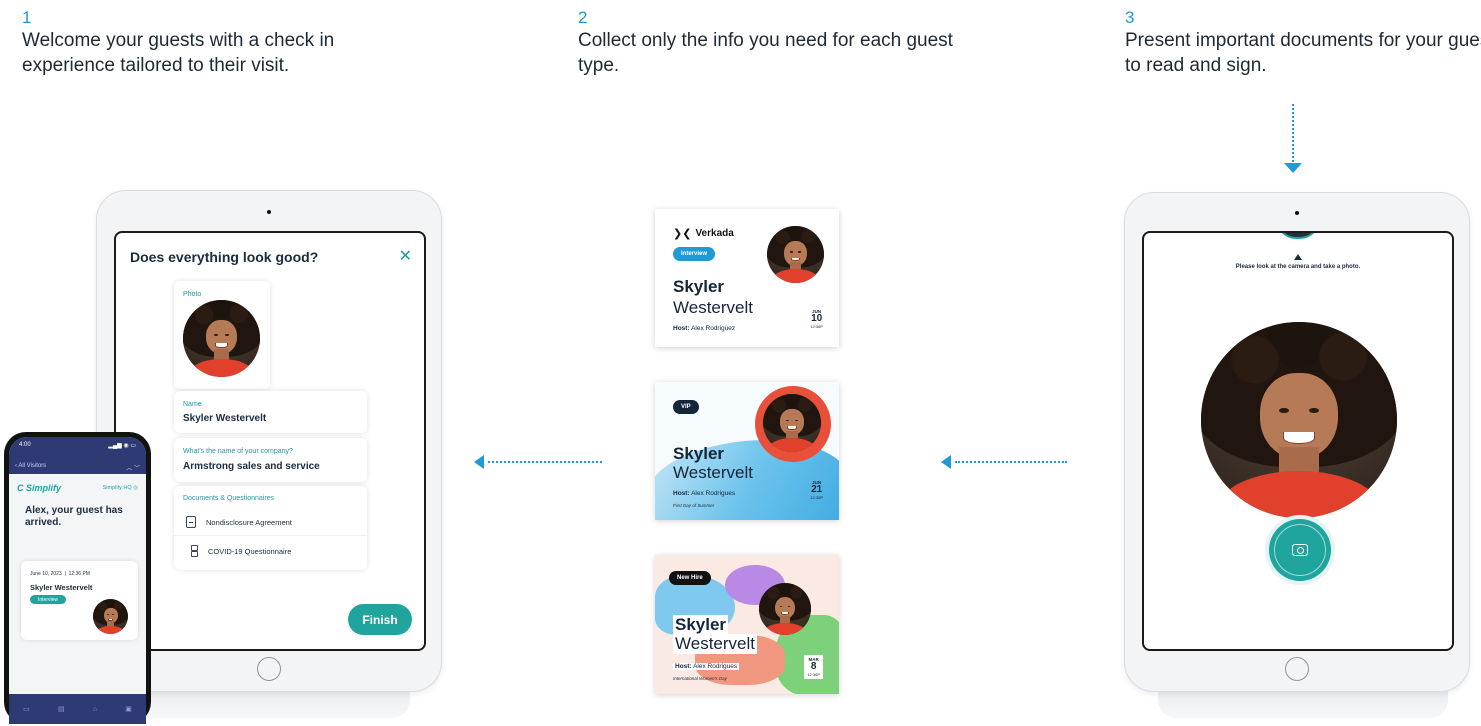 This screenshot has width=1481, height=726. What do you see at coordinates (703, 234) in the screenshot?
I see `verkada-logo: ❯❮ Verkada` at bounding box center [703, 234].